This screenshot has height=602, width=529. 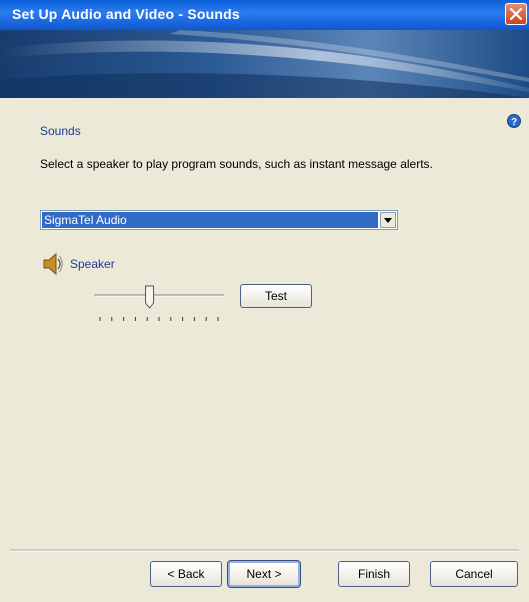 What do you see at coordinates (92, 264) in the screenshot?
I see `speaker-label: Speaker` at bounding box center [92, 264].